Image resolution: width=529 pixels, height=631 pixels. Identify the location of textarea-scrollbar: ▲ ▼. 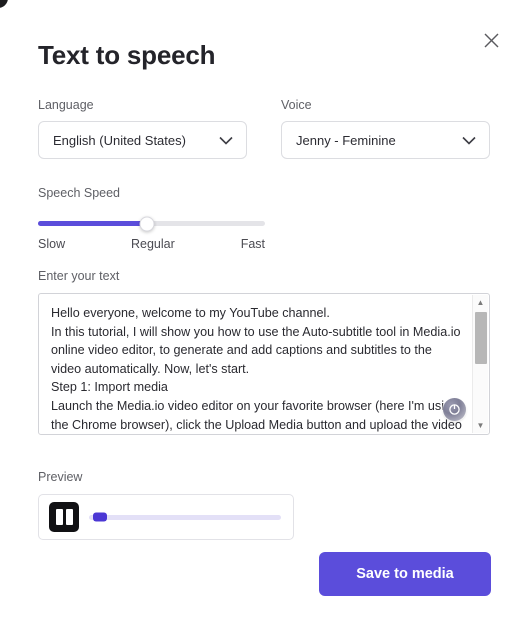
(480, 364).